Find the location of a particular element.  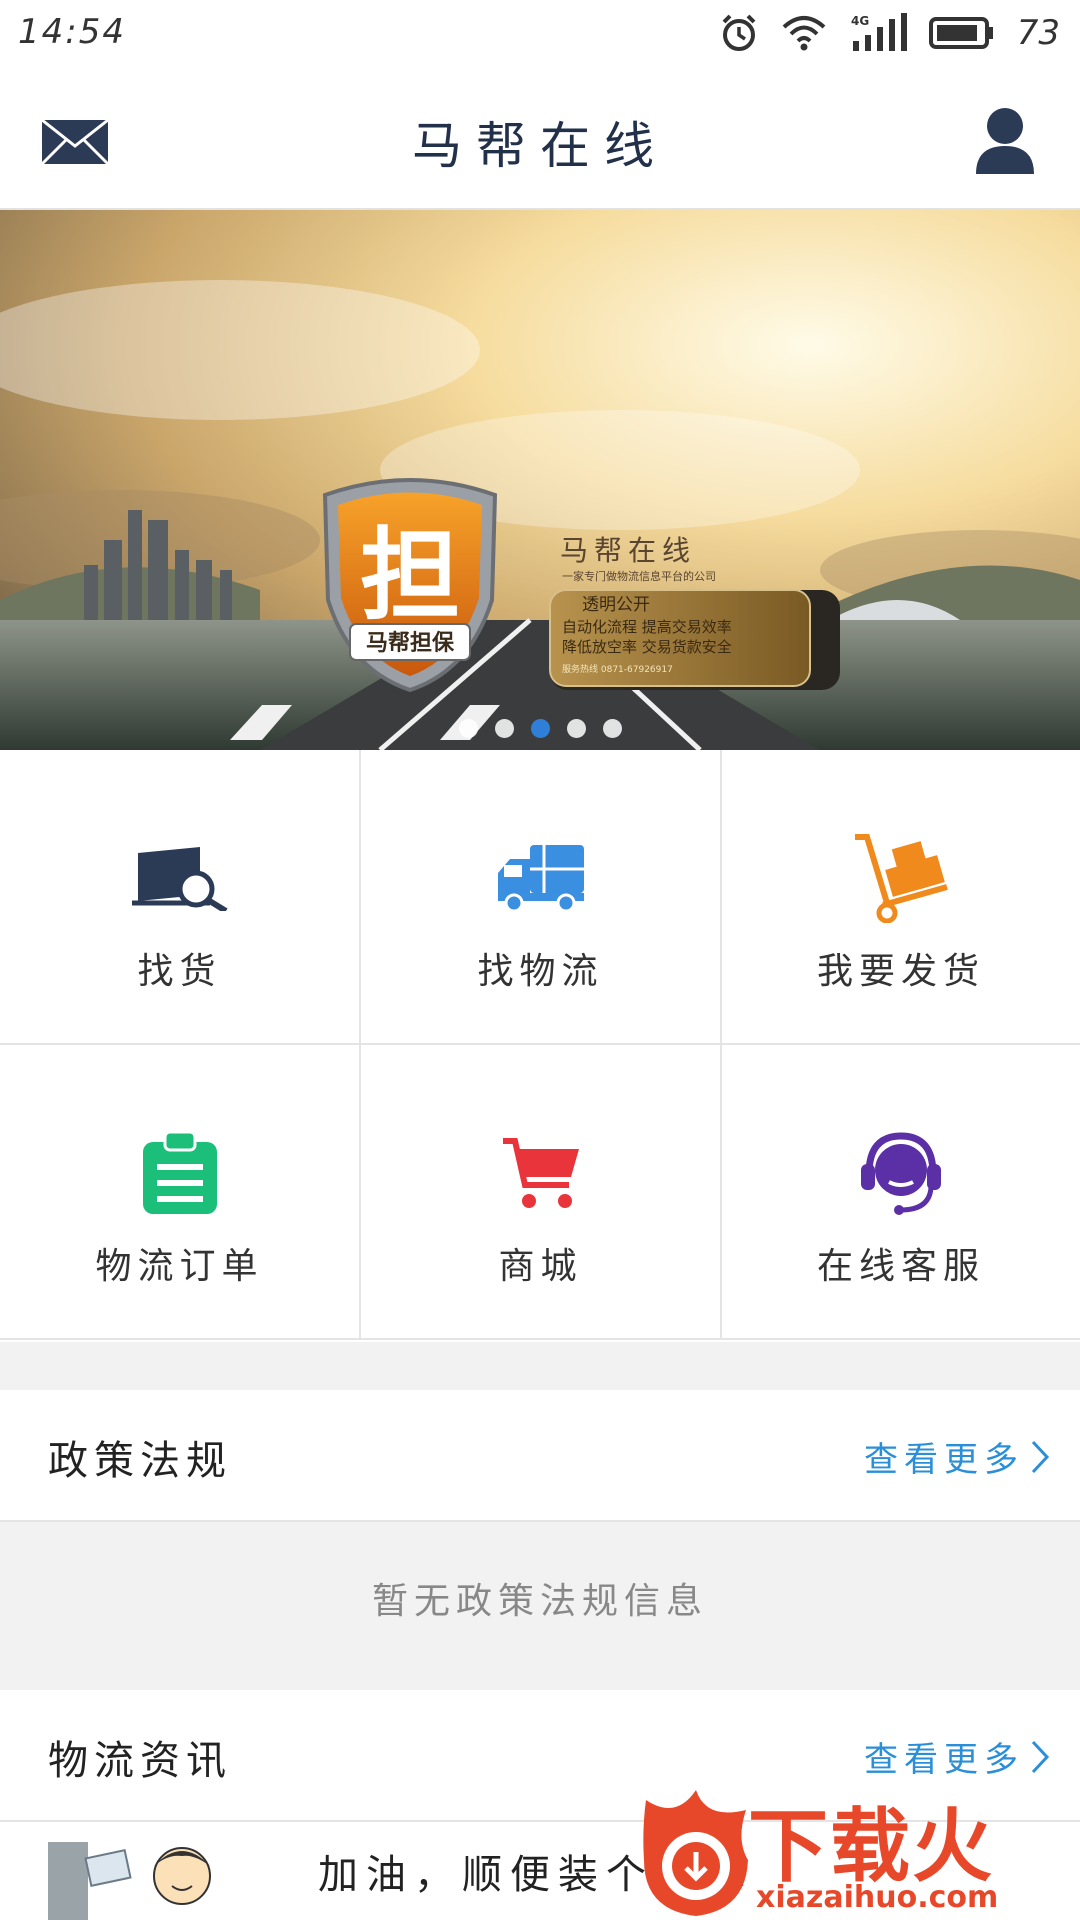

user-button is located at coordinates (1005, 143).